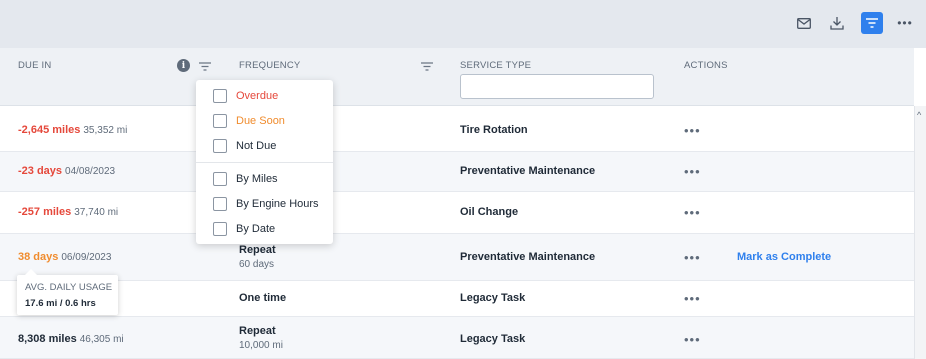 Image resolution: width=926 pixels, height=359 pixels. What do you see at coordinates (457, 213) in the screenshot?
I see `table-row: -257 miles 37,740 mi Oil Change •••` at bounding box center [457, 213].